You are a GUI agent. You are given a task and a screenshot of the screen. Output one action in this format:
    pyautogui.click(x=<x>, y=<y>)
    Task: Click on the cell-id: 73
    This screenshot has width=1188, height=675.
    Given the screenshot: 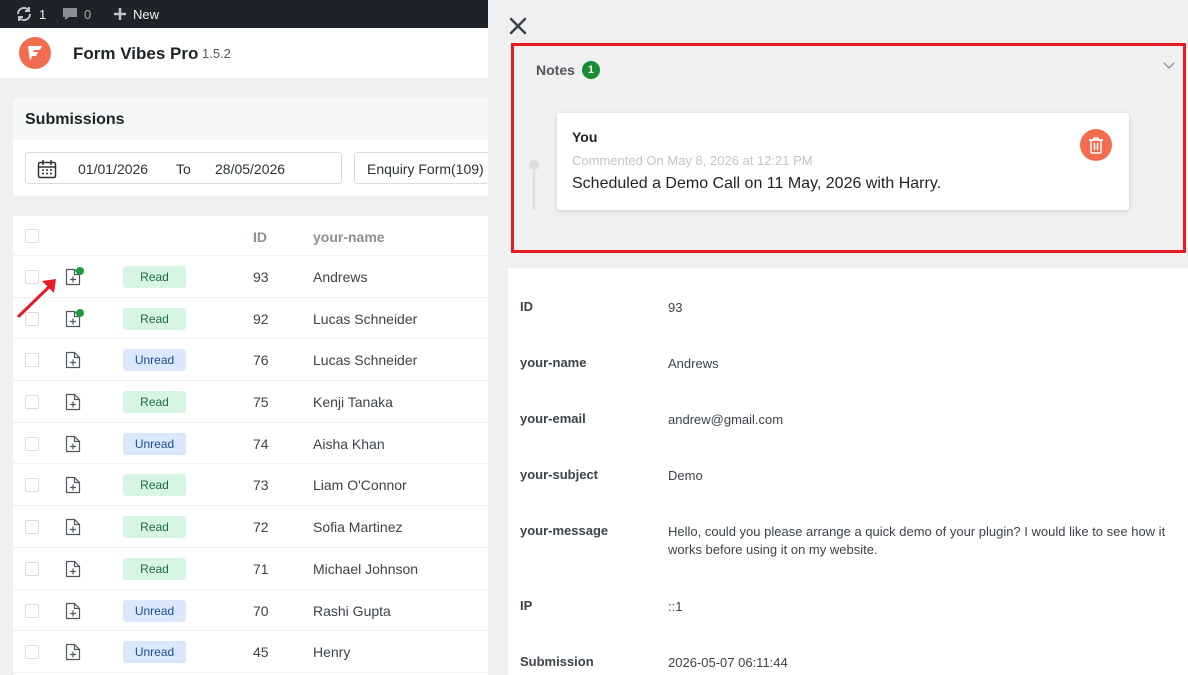 What is the action you would take?
    pyautogui.click(x=261, y=485)
    